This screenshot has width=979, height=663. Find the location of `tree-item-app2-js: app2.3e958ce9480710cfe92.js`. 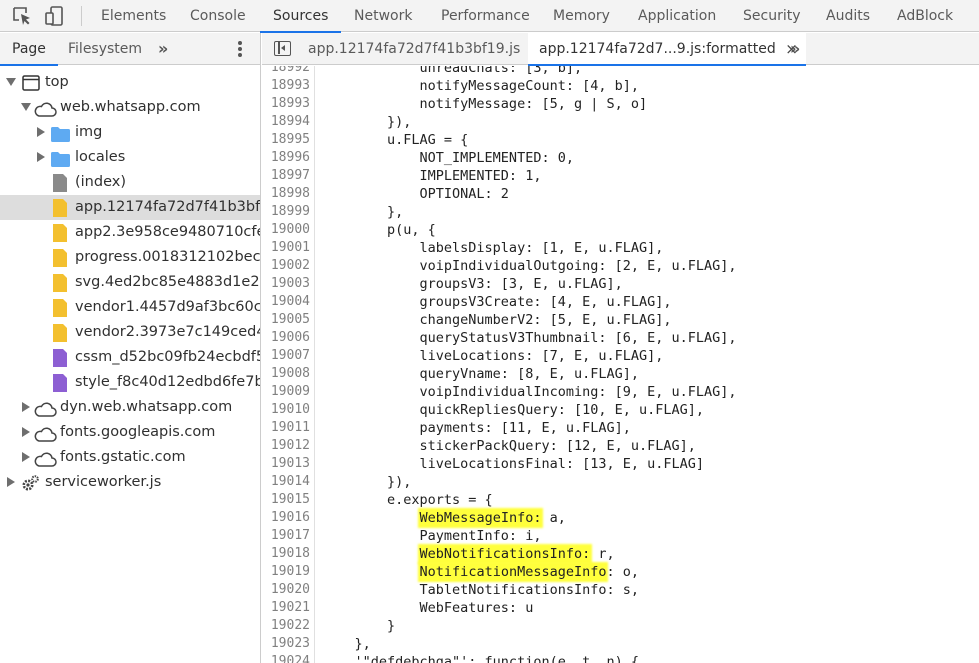

tree-item-app2-js: app2.3e958ce9480710cfe92.js is located at coordinates (130, 232).